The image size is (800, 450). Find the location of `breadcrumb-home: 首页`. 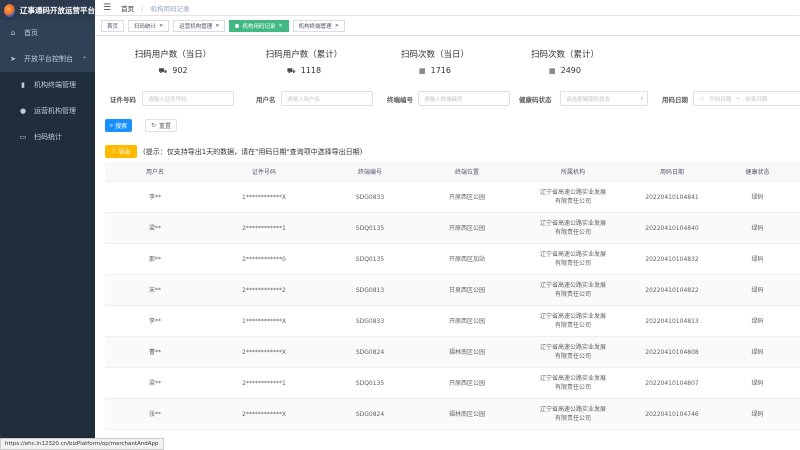

breadcrumb-home: 首页 is located at coordinates (127, 9).